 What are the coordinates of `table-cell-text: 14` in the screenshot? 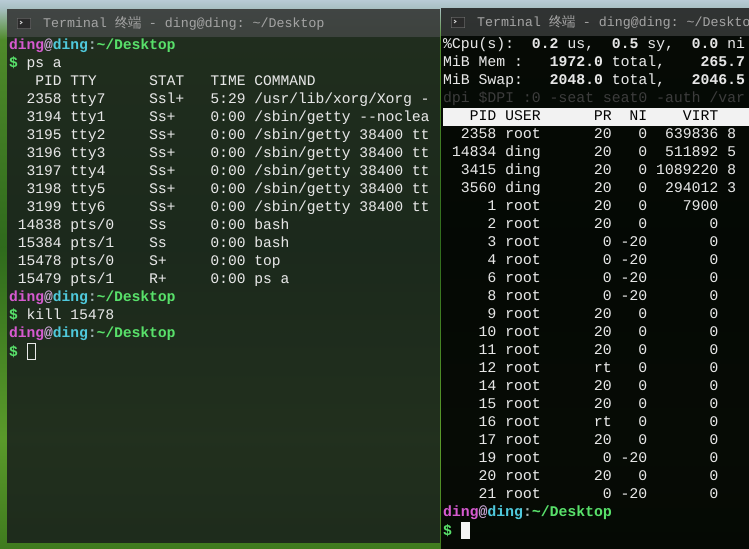 It's located at (487, 387).